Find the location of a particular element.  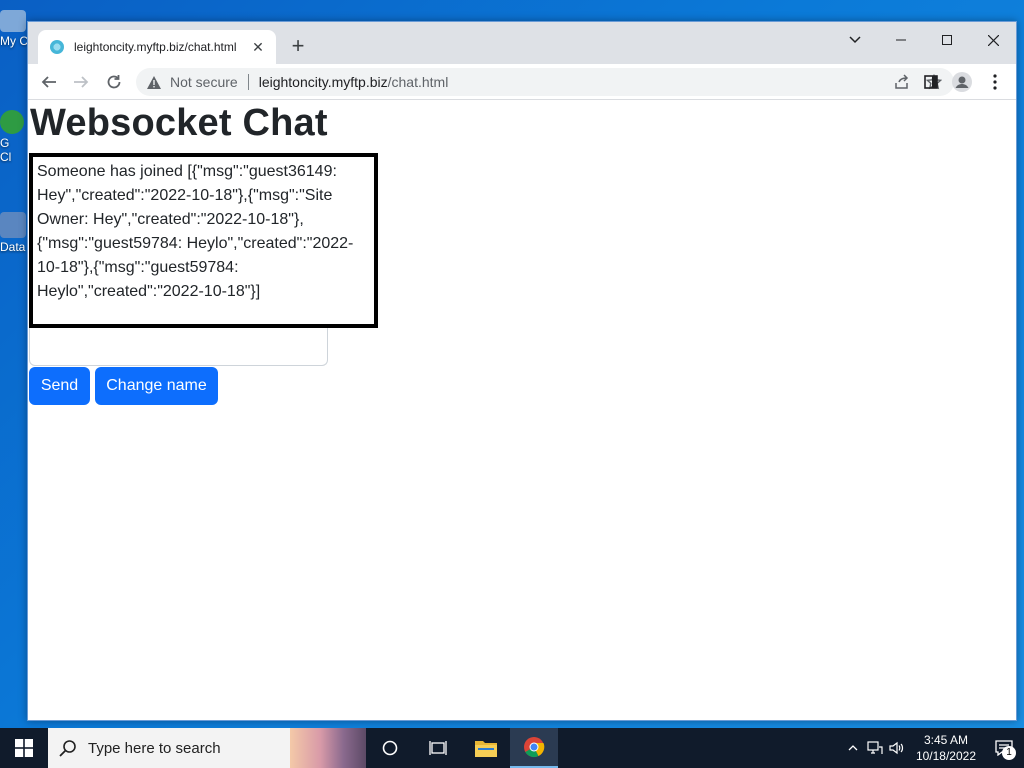

forward-button is located at coordinates (81, 82).